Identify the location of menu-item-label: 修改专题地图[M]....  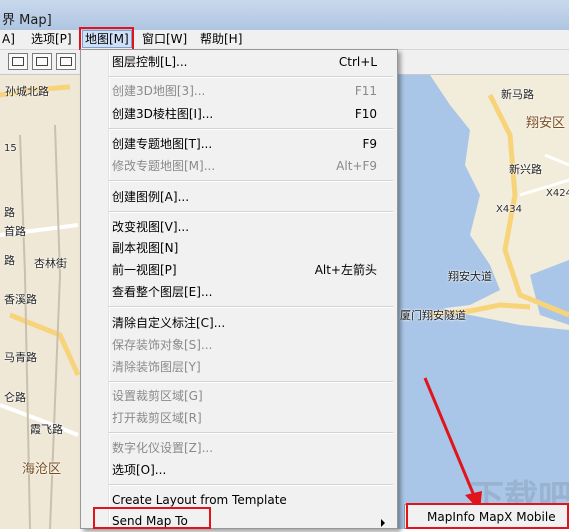
(164, 166).